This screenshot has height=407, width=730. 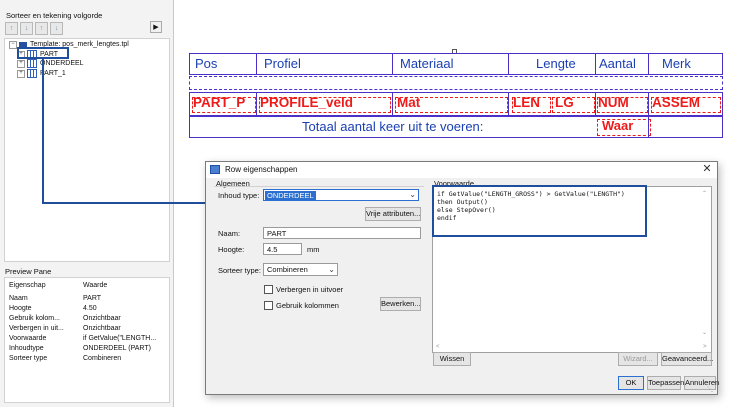 What do you see at coordinates (622, 102) in the screenshot?
I see `field-number: NUM` at bounding box center [622, 102].